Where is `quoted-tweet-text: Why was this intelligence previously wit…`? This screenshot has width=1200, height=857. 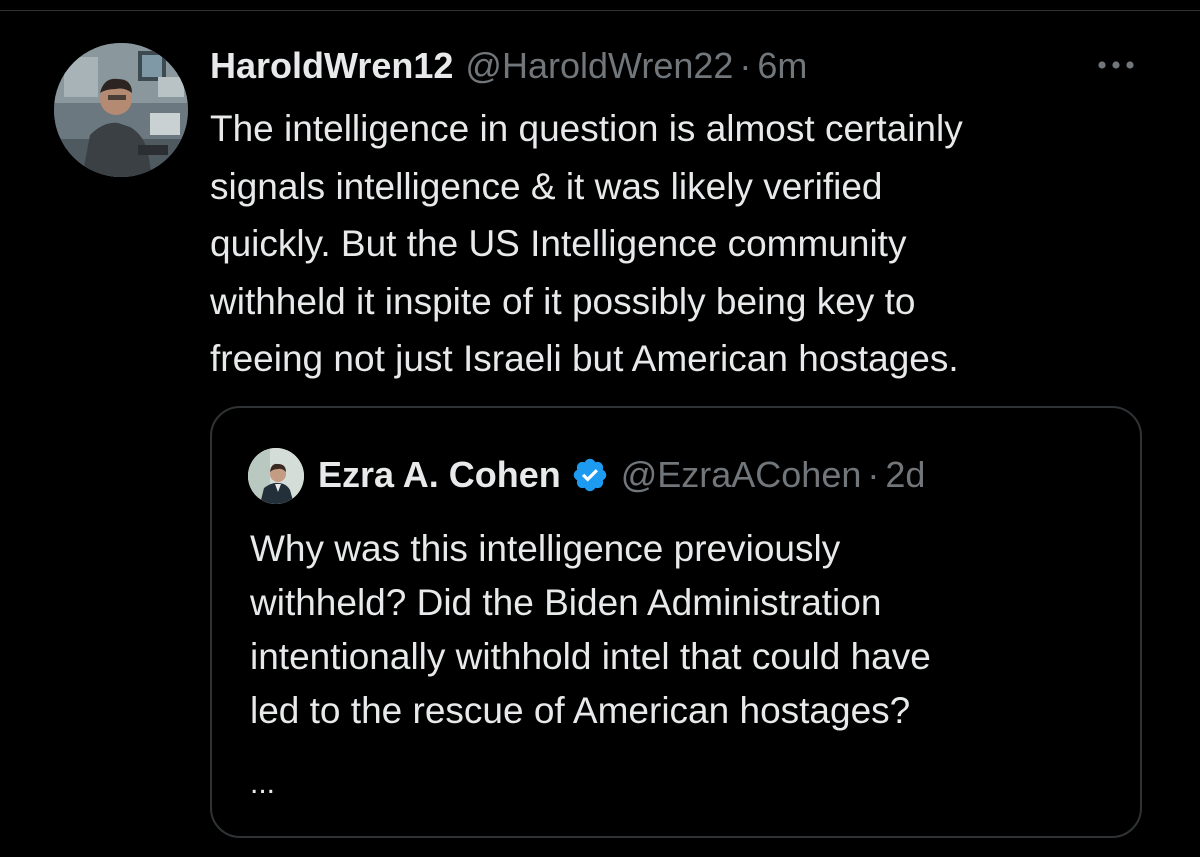
quoted-tweet-text: Why was this intelligence previously wit… is located at coordinates (590, 629).